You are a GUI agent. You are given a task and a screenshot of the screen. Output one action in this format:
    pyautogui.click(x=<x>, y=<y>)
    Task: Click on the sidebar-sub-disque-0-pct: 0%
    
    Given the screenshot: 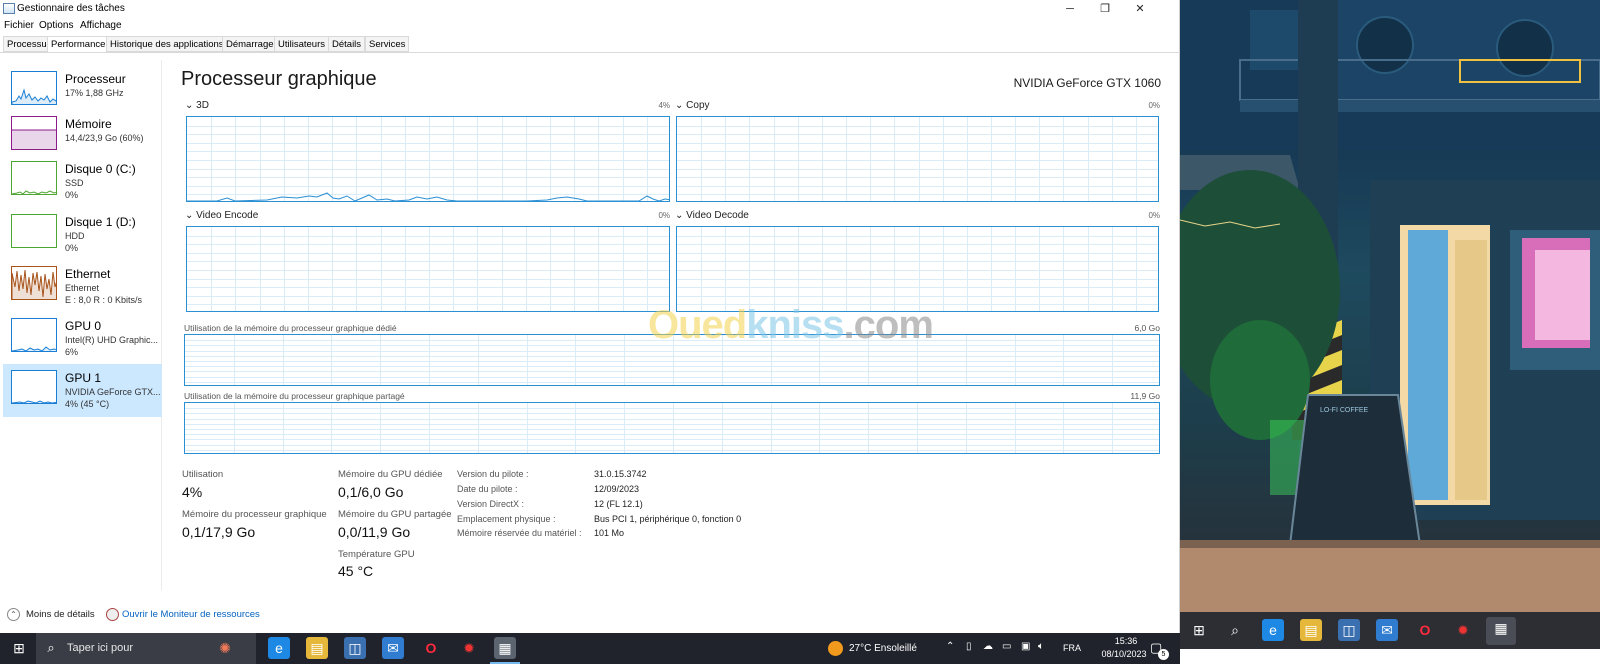 What is the action you would take?
    pyautogui.click(x=72, y=195)
    